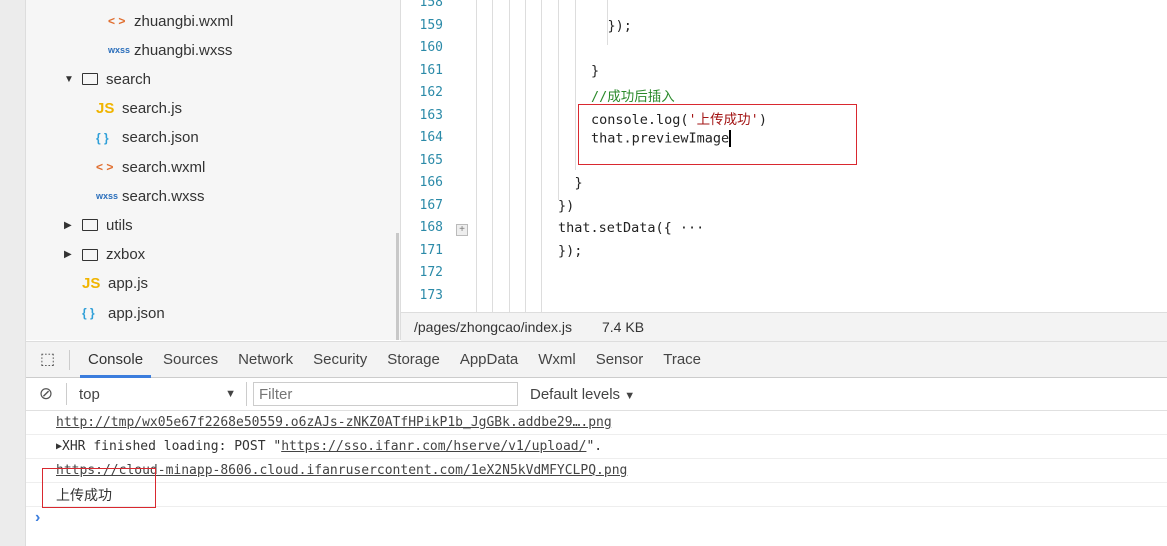  I want to click on tree-item-label: search, so click(129, 79).